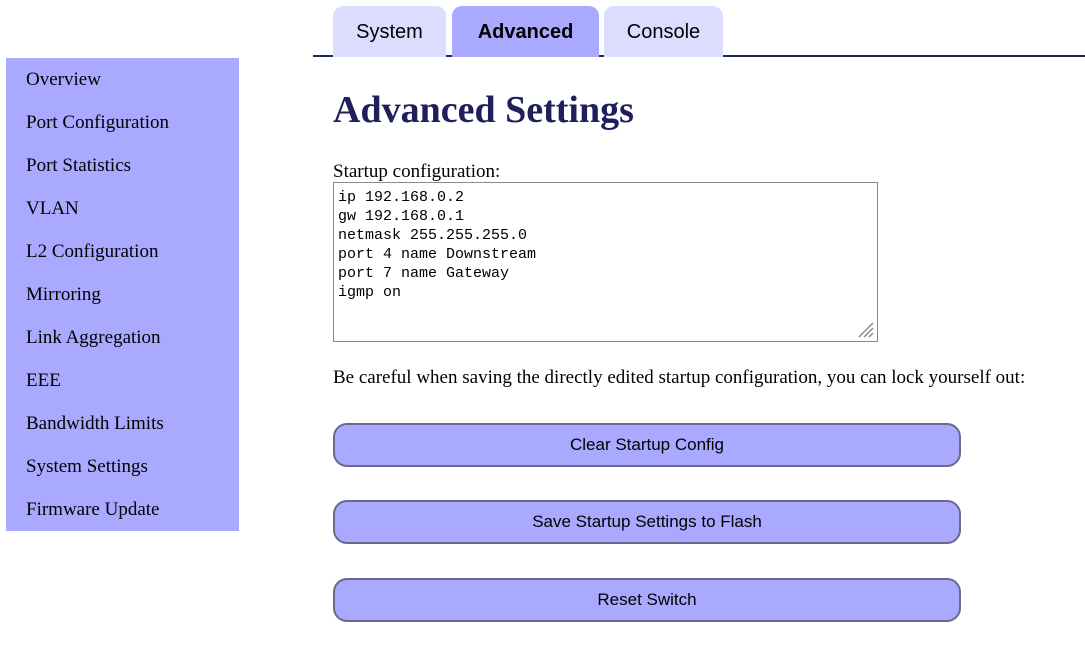  I want to click on sidebar-item-eee: EEE, so click(122, 386).